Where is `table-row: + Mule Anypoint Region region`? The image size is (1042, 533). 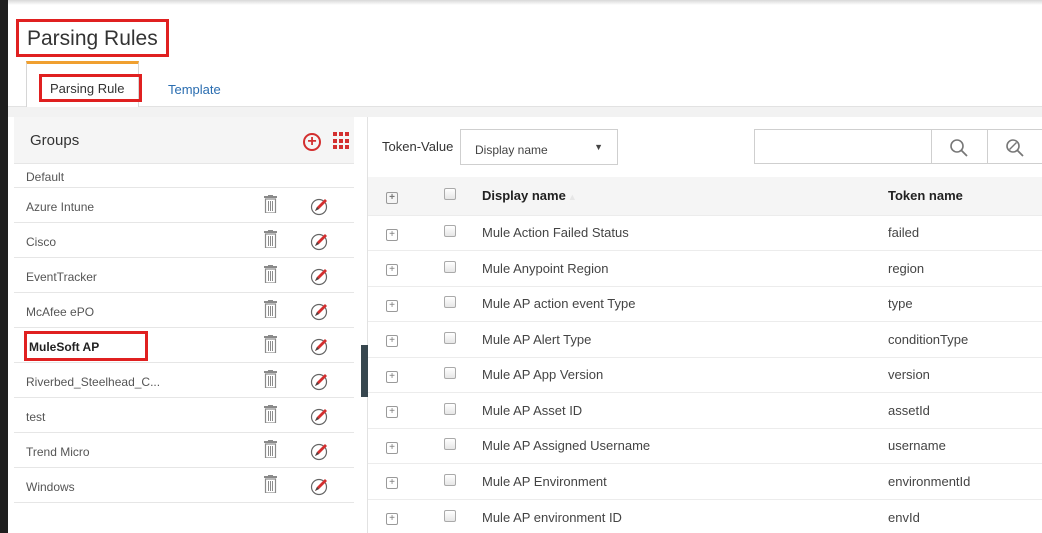
table-row: + Mule Anypoint Region region is located at coordinates (705, 268).